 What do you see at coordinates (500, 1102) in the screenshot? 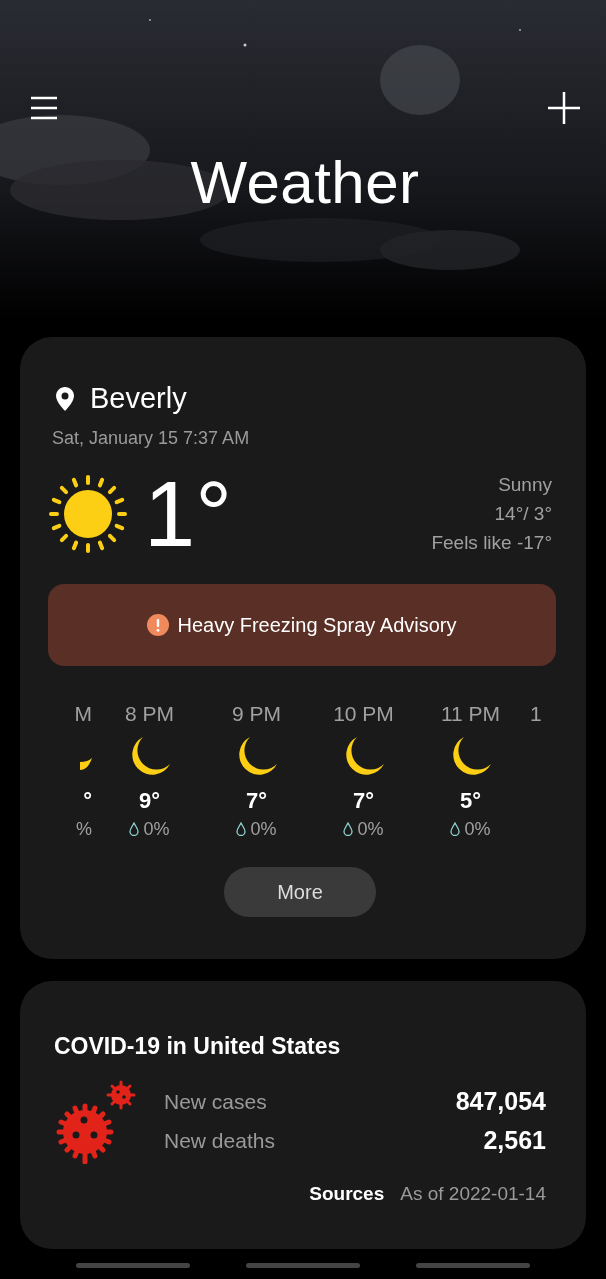
I see `stat-value: 847,054` at bounding box center [500, 1102].